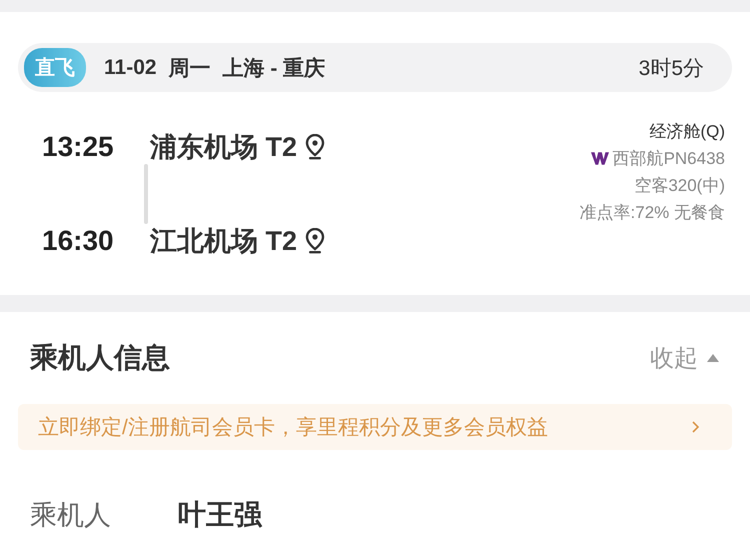 The image size is (750, 542). Describe the element at coordinates (652, 213) in the screenshot. I see `punctuality-meals: 准点率:72% 无餐食` at that location.